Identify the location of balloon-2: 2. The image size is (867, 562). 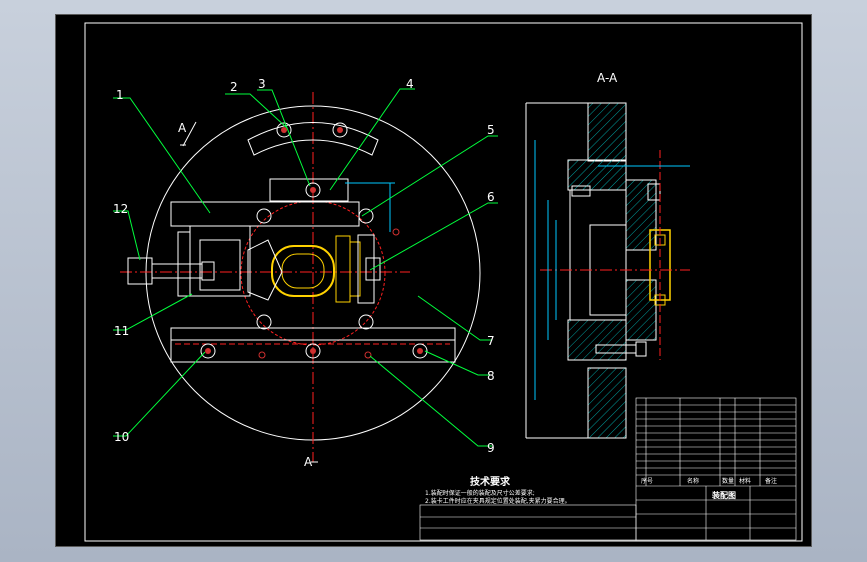
(234, 87).